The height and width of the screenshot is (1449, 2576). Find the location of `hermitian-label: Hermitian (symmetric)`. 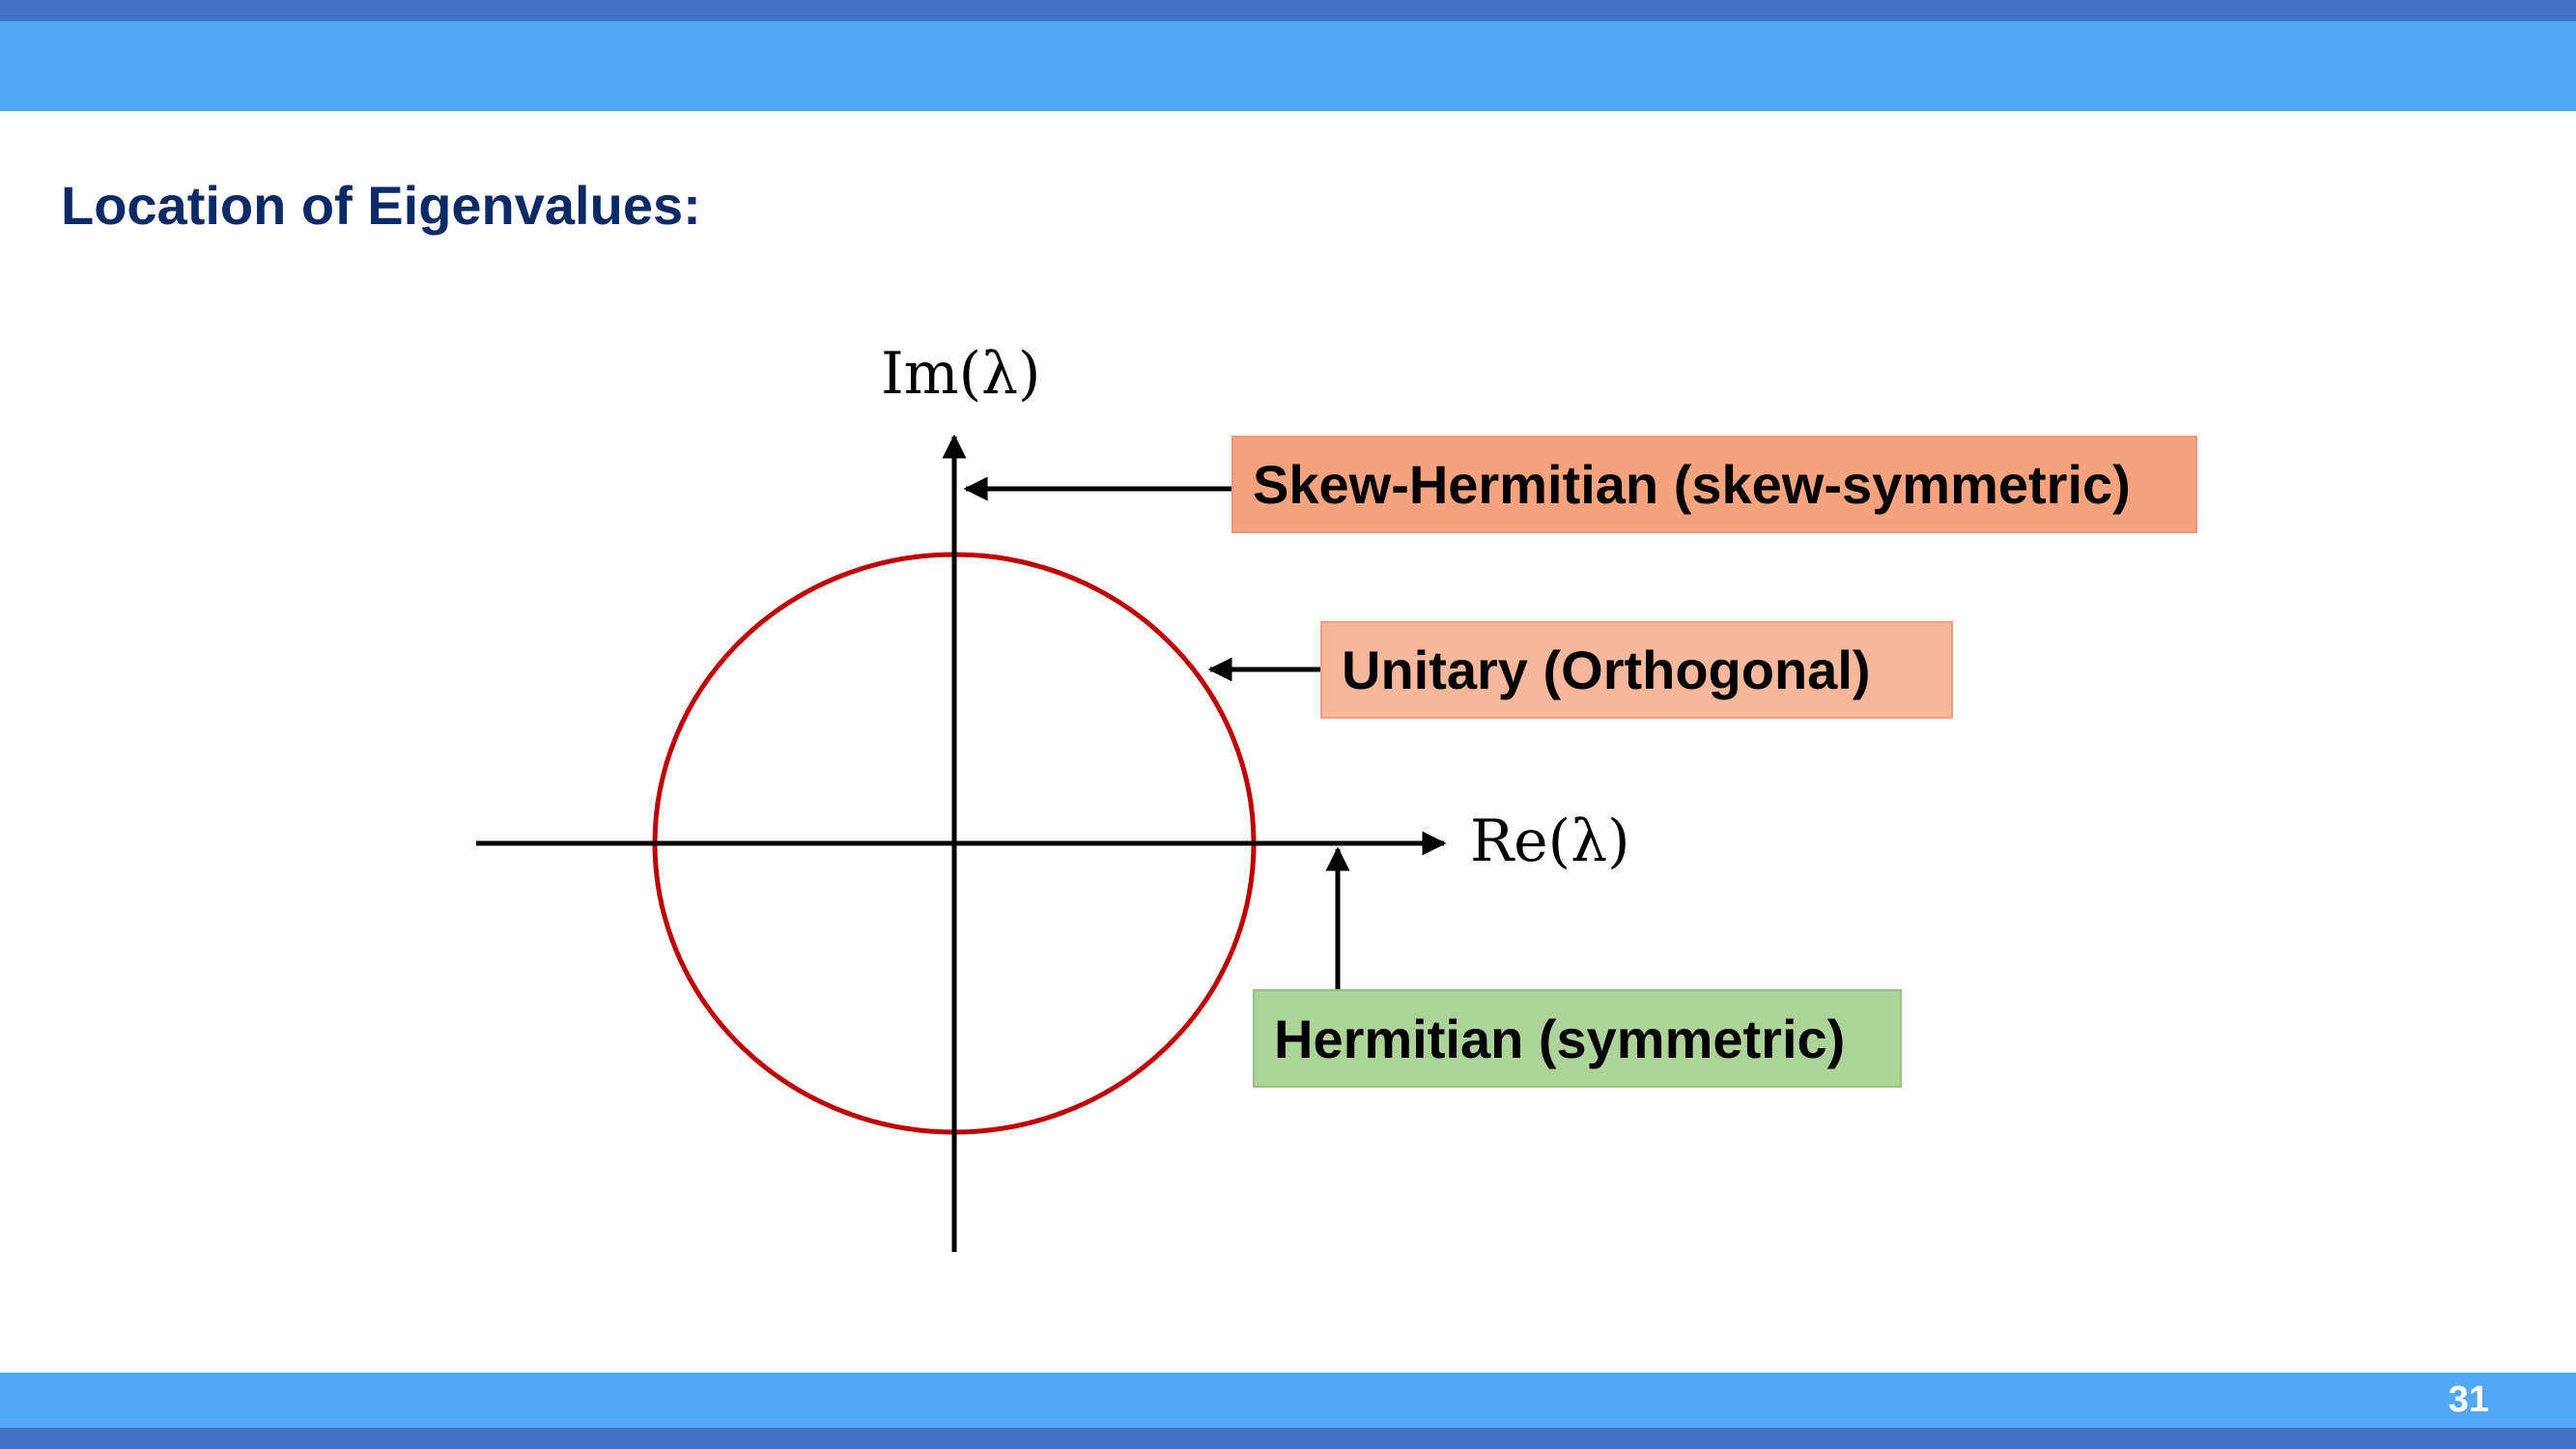

hermitian-label: Hermitian (symmetric) is located at coordinates (1560, 1038).